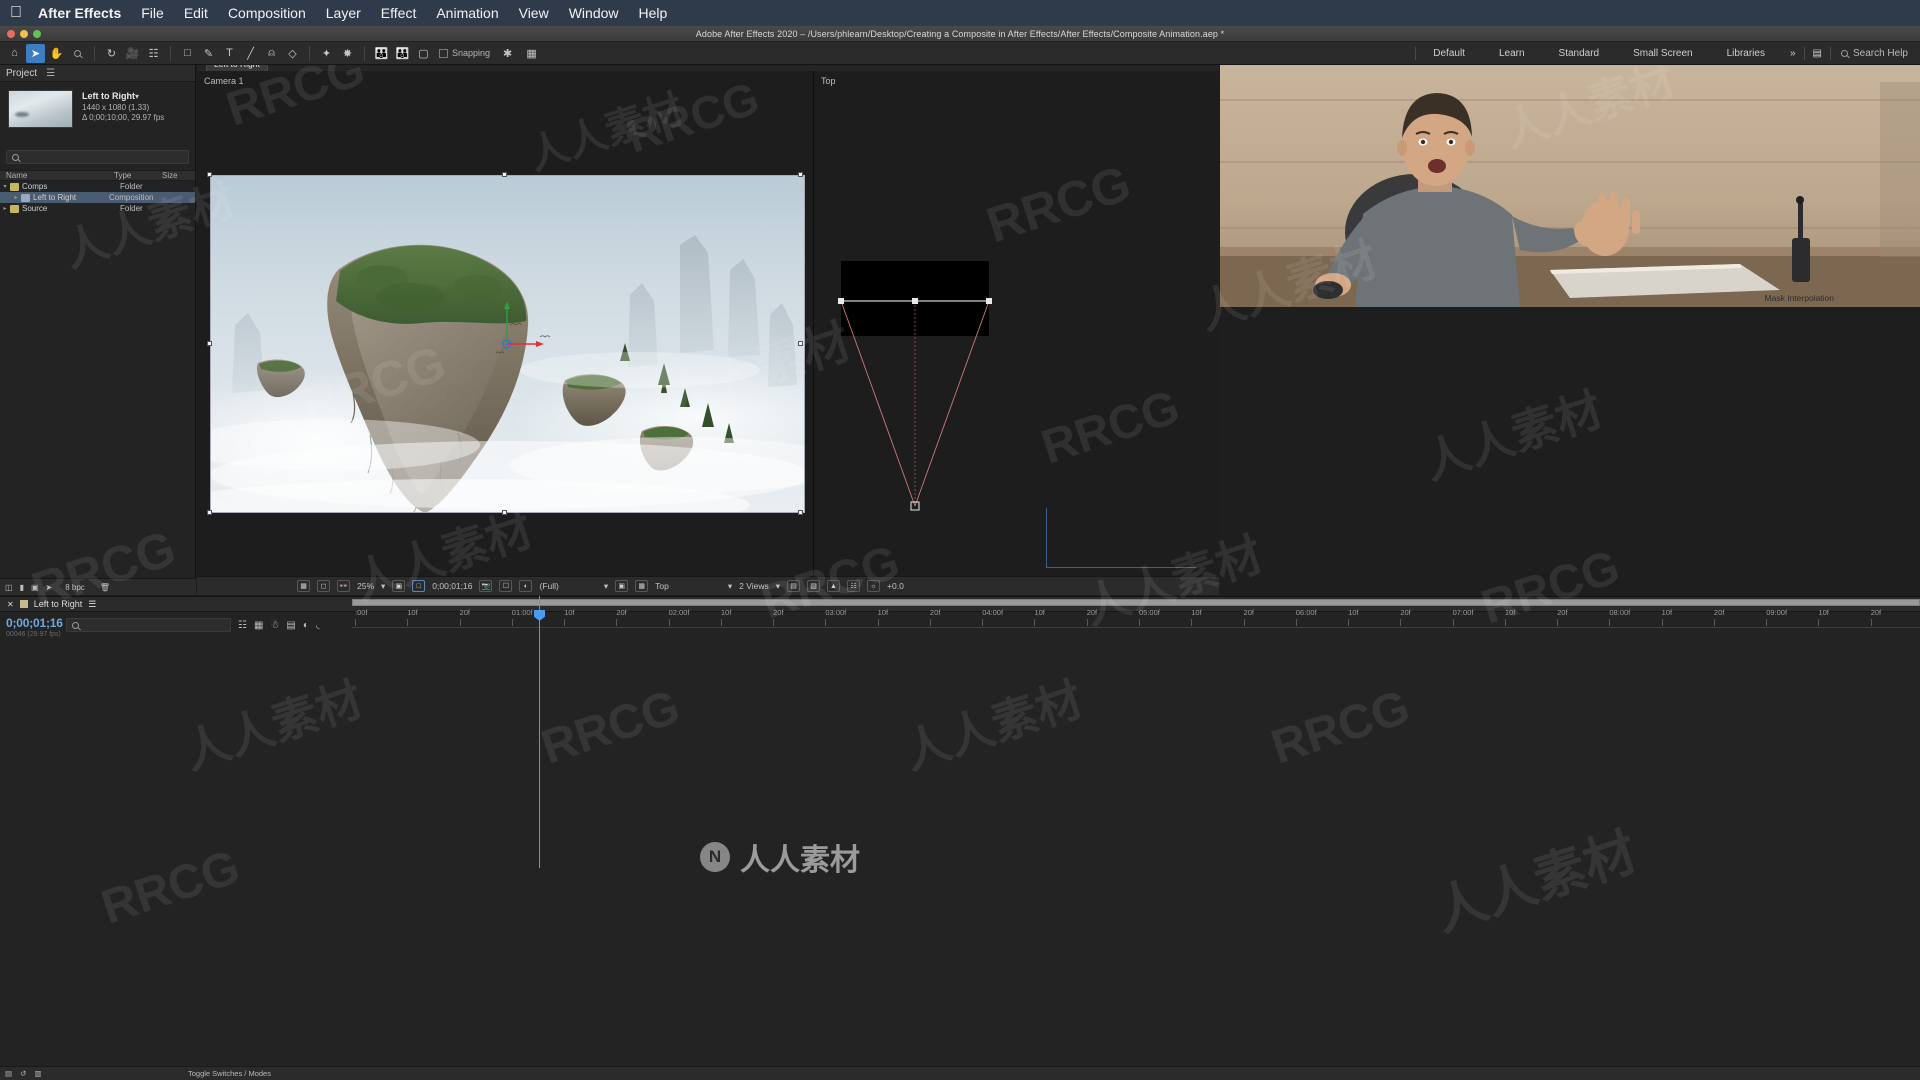 The image size is (1920, 1080). What do you see at coordinates (504, 512) in the screenshot?
I see `resize-handle-bc` at bounding box center [504, 512].